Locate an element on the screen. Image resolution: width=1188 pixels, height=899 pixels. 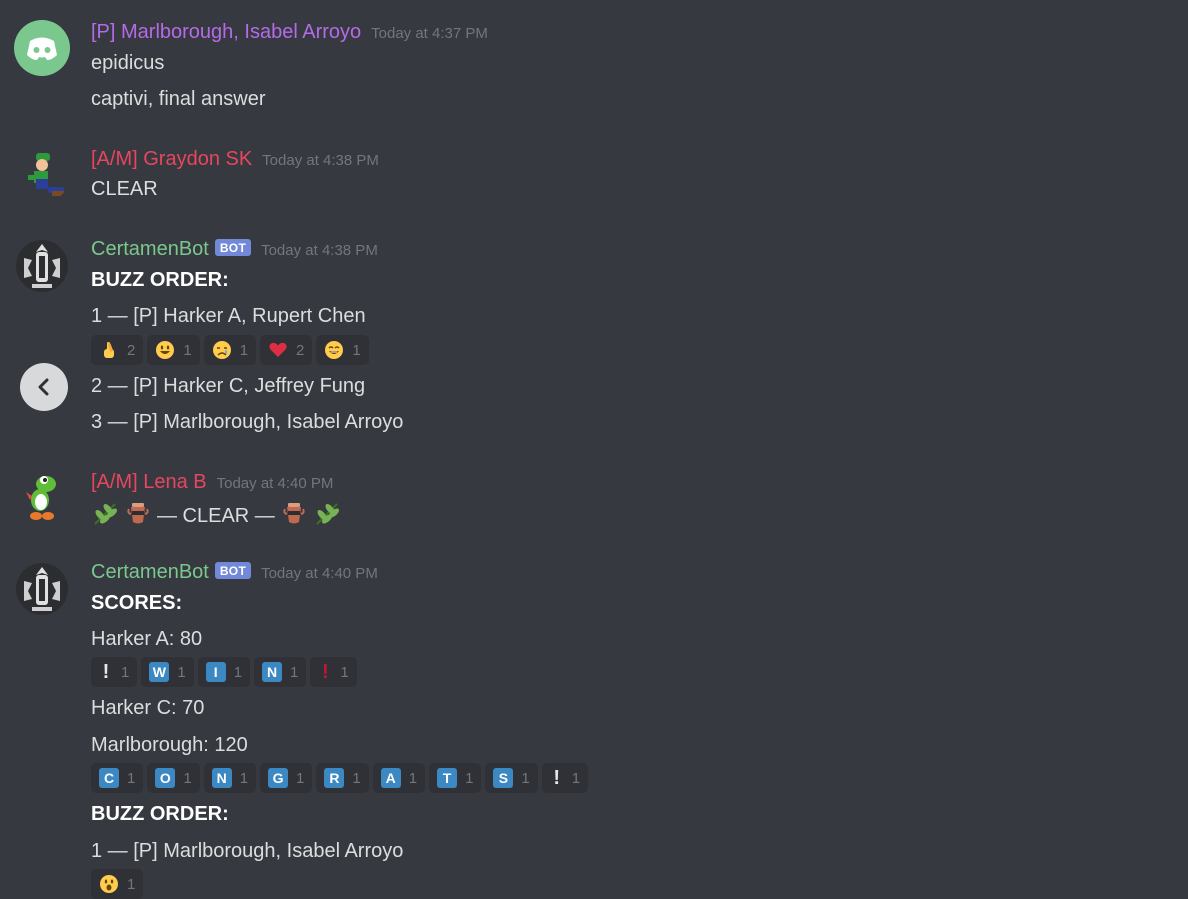
reaction-red-exclamation: ! 1 is located at coordinates (333, 672).